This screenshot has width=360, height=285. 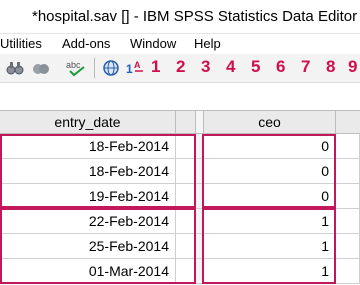 What do you see at coordinates (137, 65) in the screenshot?
I see `svg-text: A` at bounding box center [137, 65].